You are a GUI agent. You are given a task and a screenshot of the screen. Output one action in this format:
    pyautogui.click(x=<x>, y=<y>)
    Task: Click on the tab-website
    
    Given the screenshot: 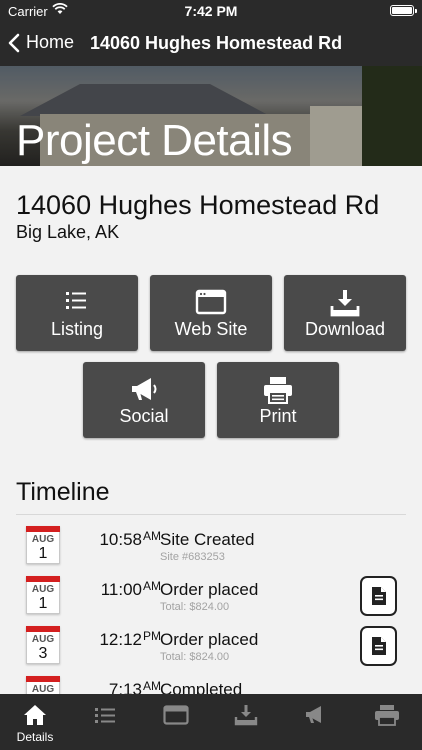 What is the action you would take?
    pyautogui.click(x=176, y=722)
    